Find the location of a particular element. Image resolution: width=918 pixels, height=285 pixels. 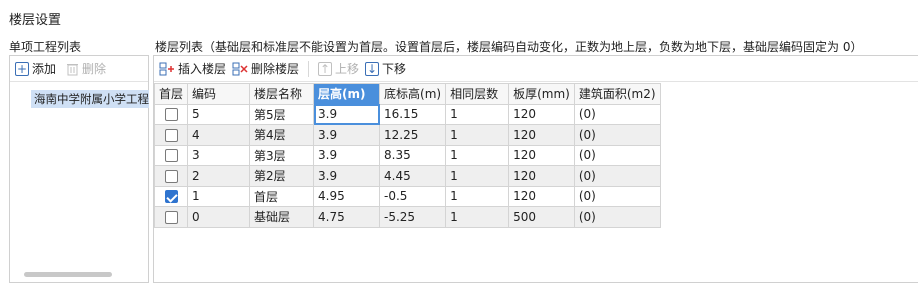

plus-icon: + is located at coordinates (22, 68).